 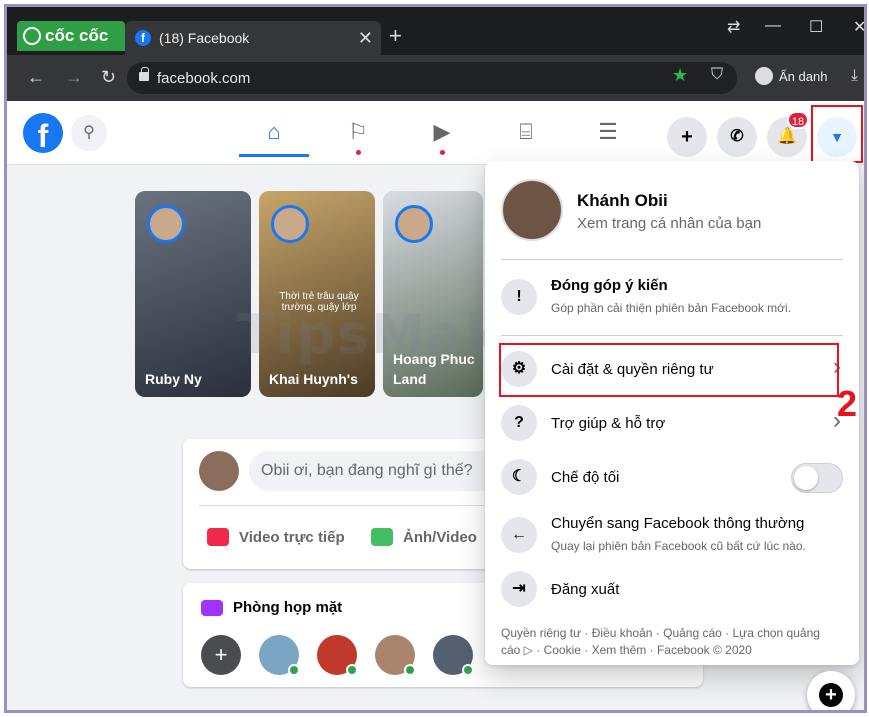 What do you see at coordinates (519, 477) in the screenshot?
I see `moon-icon: ☾` at bounding box center [519, 477].